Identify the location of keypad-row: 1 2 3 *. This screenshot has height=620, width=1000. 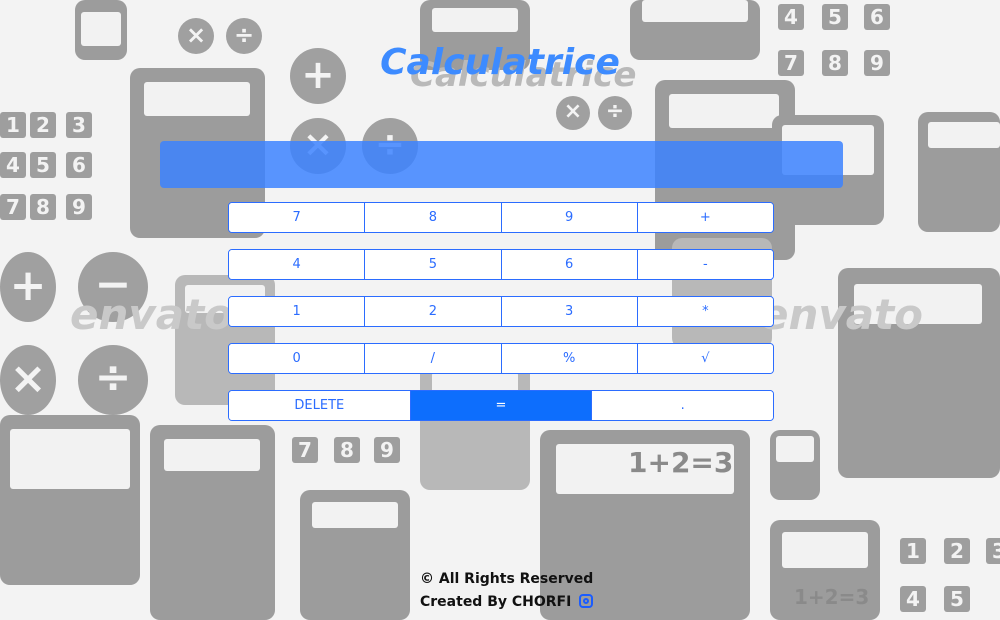
(501, 311).